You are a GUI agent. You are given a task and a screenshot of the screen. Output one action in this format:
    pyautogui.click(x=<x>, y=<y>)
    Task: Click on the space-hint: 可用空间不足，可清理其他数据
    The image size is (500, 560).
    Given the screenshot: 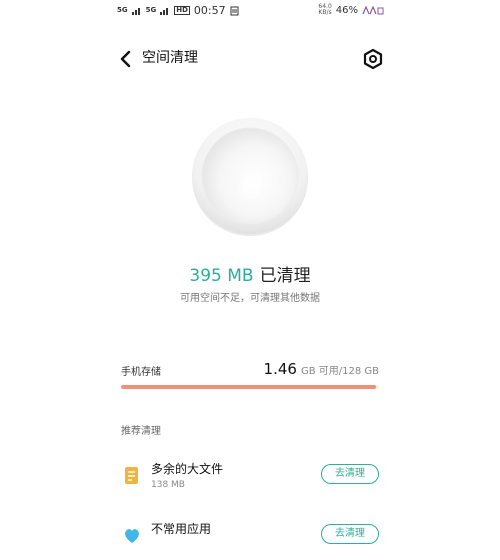 What is the action you would take?
    pyautogui.click(x=250, y=298)
    